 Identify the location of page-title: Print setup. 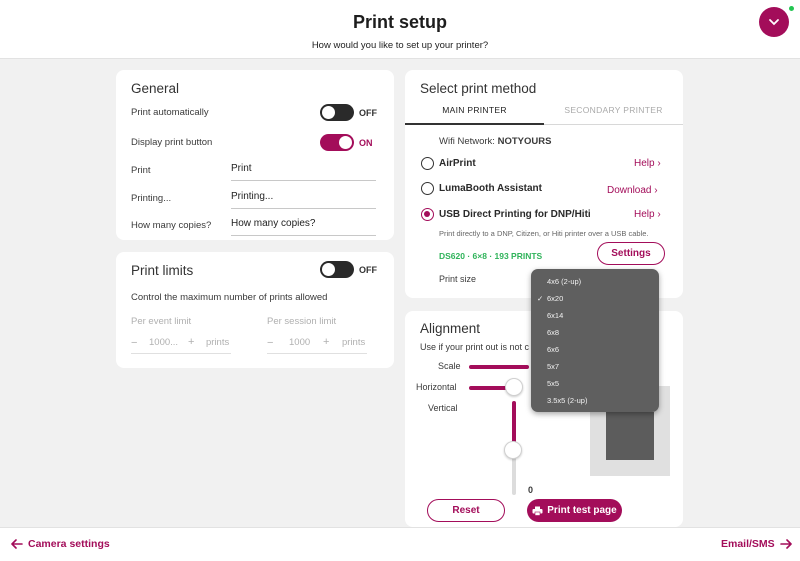
(399, 22).